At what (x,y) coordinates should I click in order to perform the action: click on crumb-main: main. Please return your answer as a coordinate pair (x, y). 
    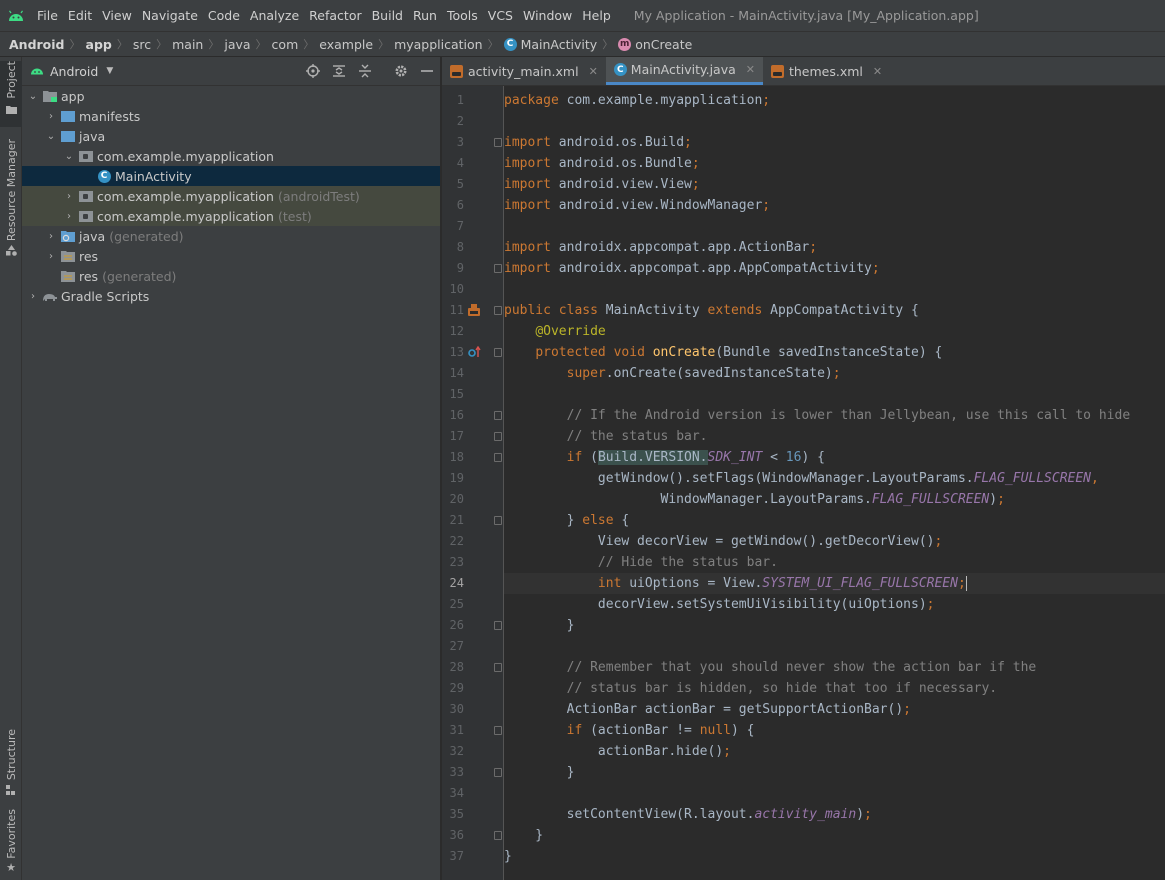
    Looking at the image, I should click on (187, 44).